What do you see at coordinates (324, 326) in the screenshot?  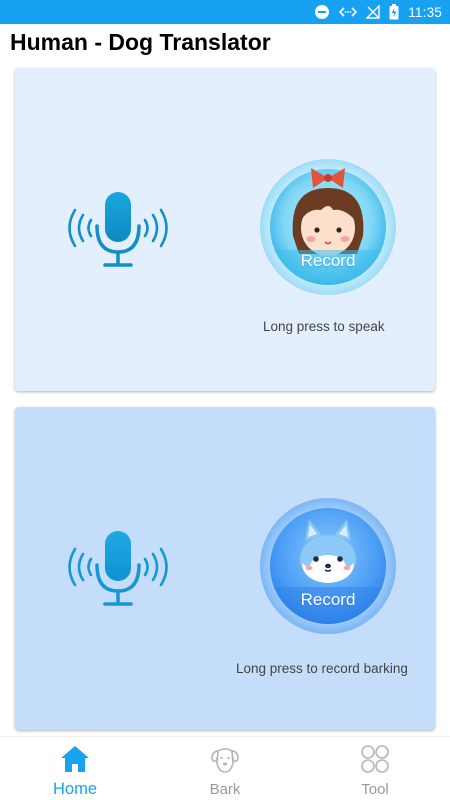 I see `human-hint-text: Long press to speak` at bounding box center [324, 326].